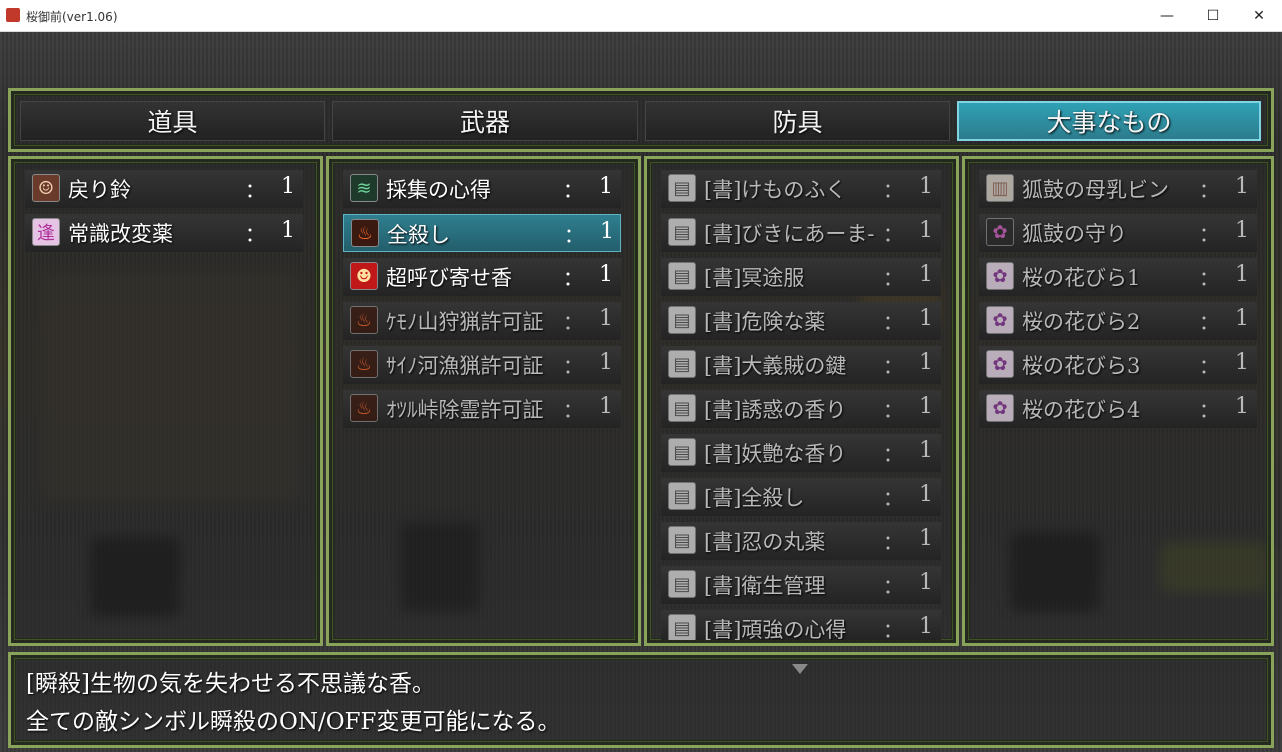 The width and height of the screenshot is (1282, 752). I want to click on item-name: [書]忍の丸薬, so click(765, 542).